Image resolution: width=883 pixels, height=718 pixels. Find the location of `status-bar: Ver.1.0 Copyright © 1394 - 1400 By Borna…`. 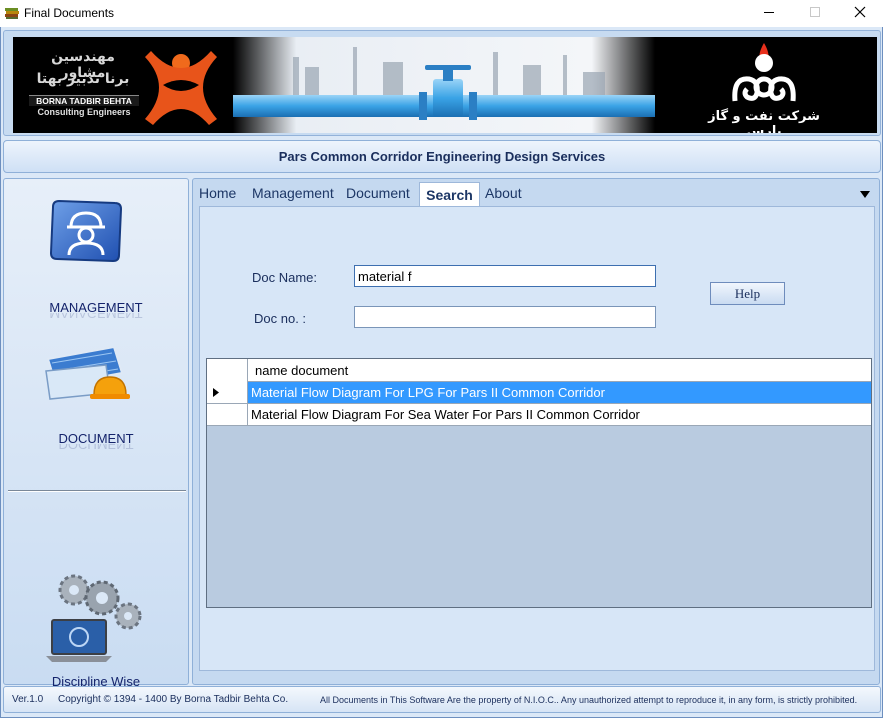

status-bar: Ver.1.0 Copyright © 1394 - 1400 By Borna… is located at coordinates (442, 699).